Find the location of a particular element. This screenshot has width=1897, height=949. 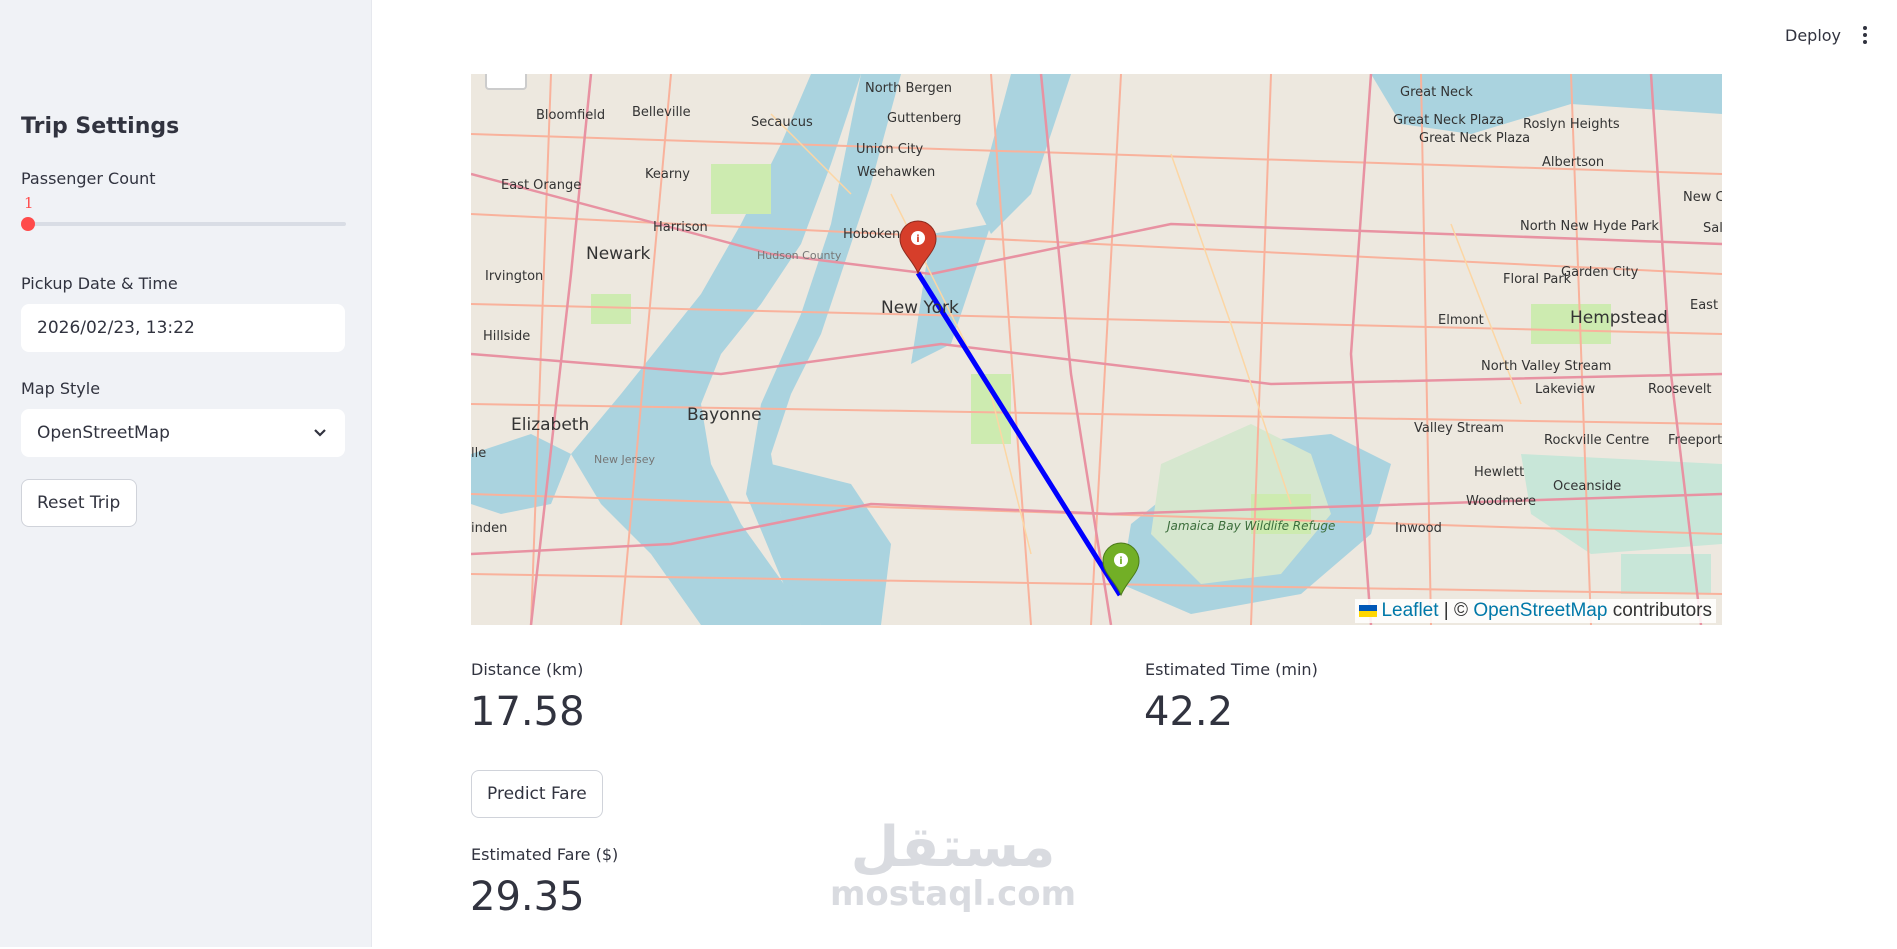

place-label: Great Neck is located at coordinates (1436, 92).